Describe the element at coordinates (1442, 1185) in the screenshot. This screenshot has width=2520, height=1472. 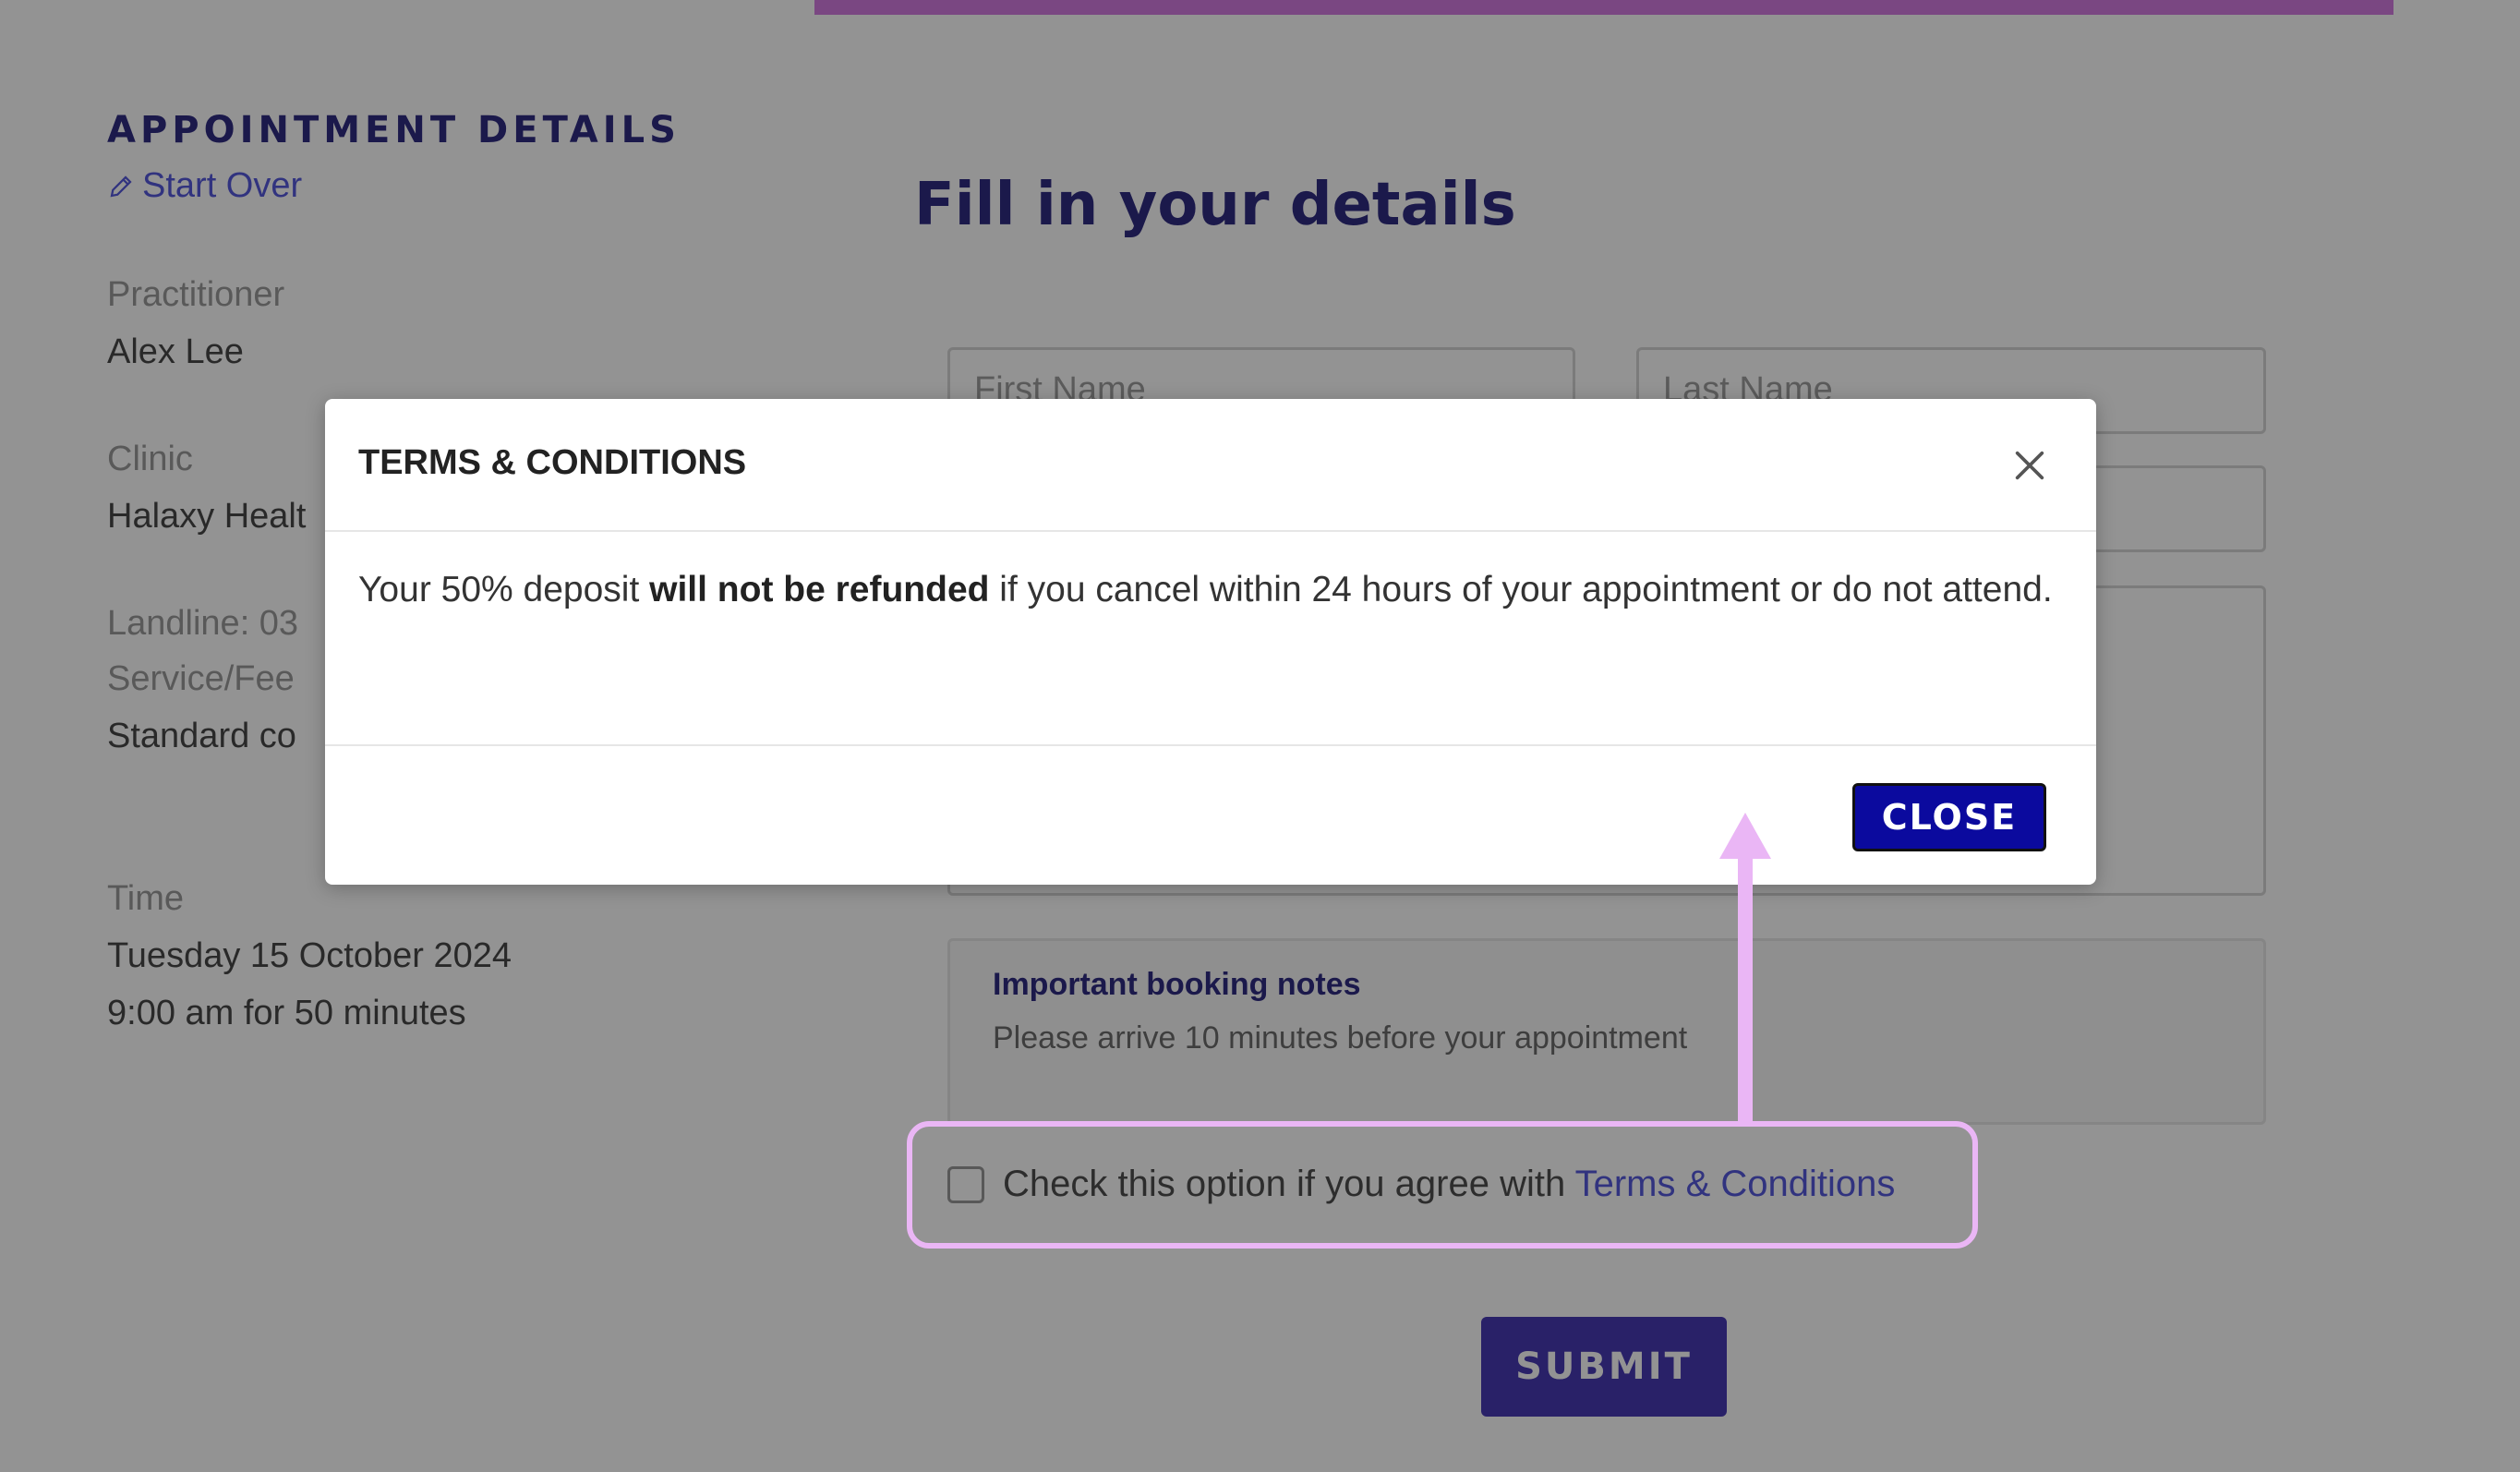
I see `annotation-highlight-box` at that location.